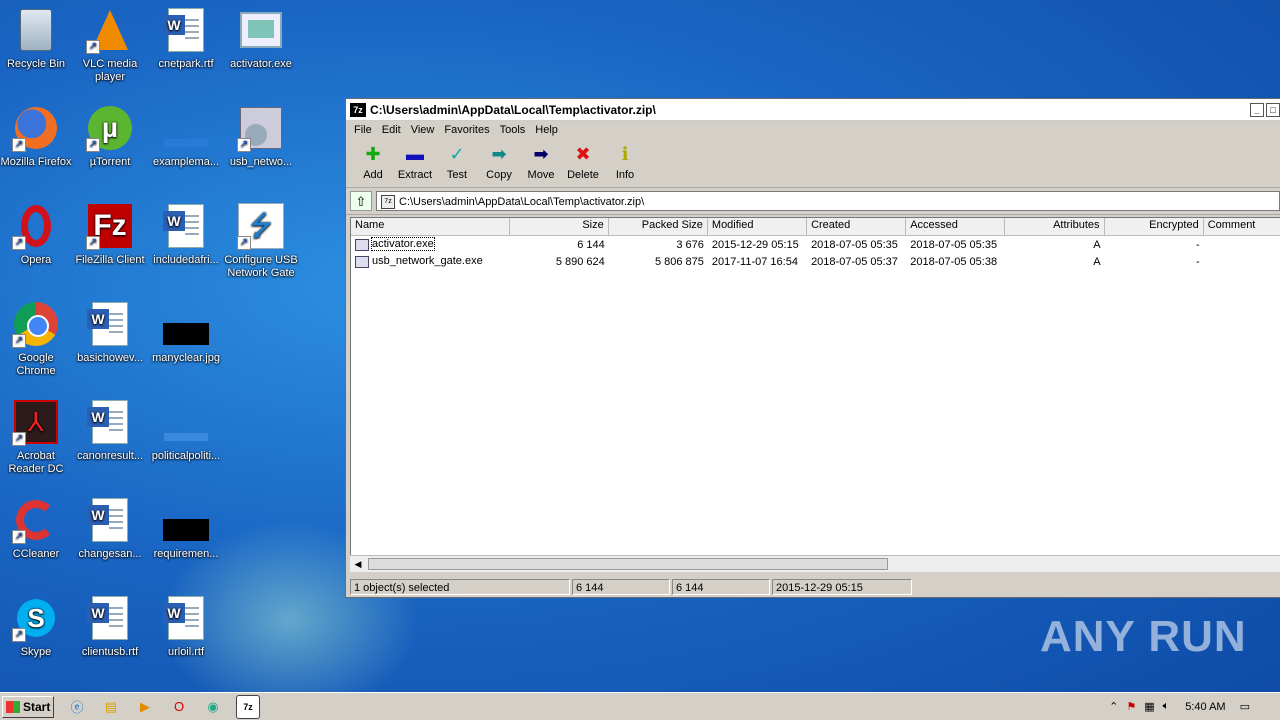 This screenshot has width=1280, height=720. What do you see at coordinates (179, 707) in the screenshot?
I see `opera-taskbar-icon: O` at bounding box center [179, 707].